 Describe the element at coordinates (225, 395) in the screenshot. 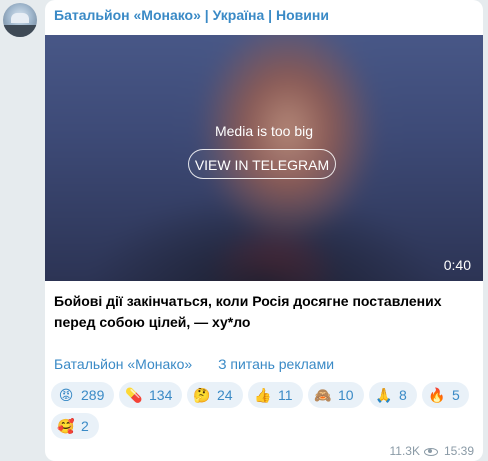

I see `reaction-count: 24` at that location.